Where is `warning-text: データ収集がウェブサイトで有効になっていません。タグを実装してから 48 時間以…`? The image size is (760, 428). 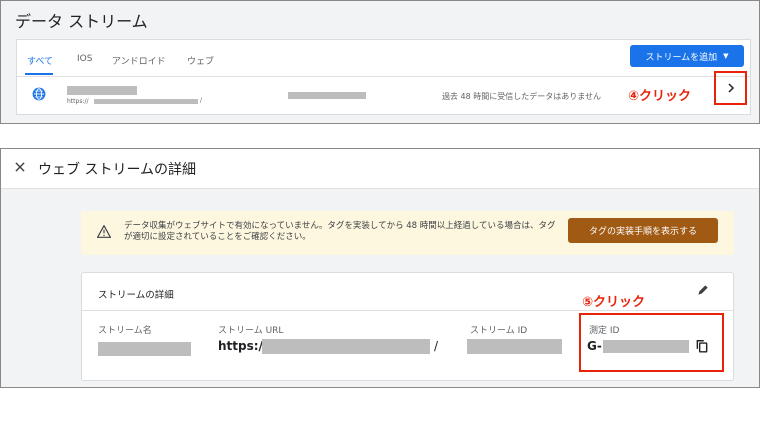 warning-text: データ収集がウェブサイトで有効になっていません。タグを実装してから 48 時間以… is located at coordinates (340, 231).